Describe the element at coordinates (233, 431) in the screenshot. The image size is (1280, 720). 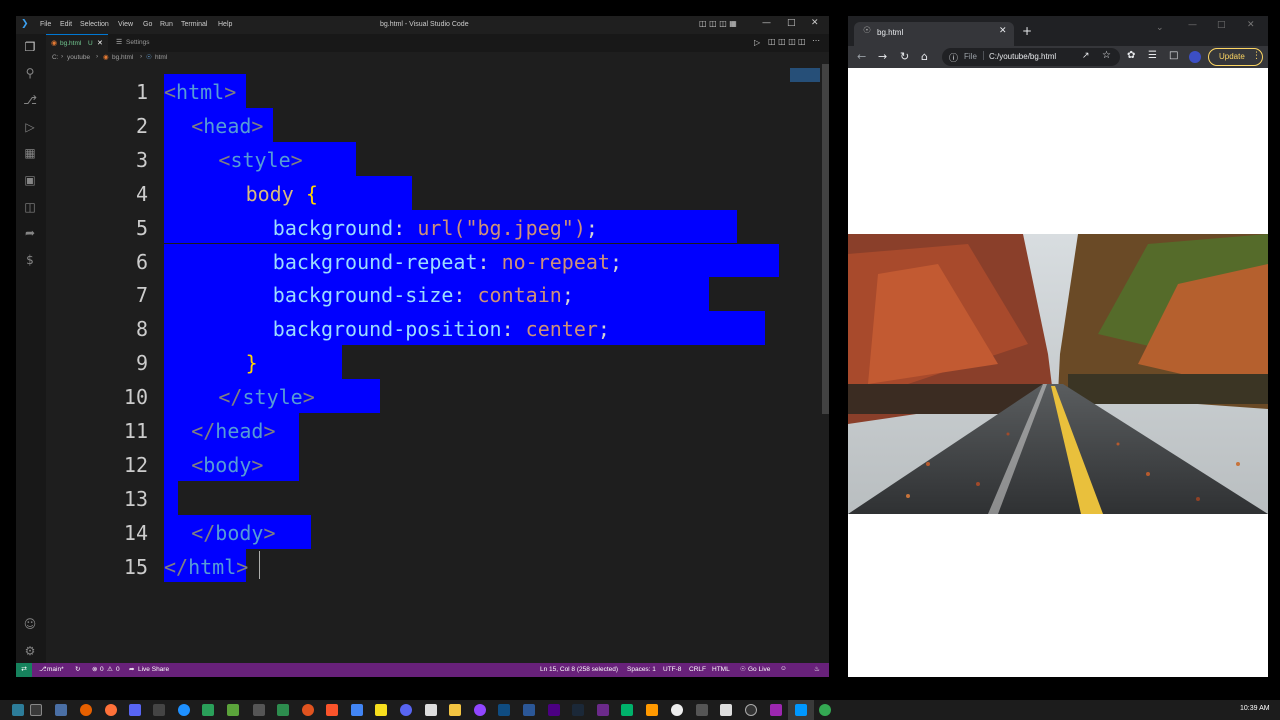
I see `code-line: </head>` at that location.